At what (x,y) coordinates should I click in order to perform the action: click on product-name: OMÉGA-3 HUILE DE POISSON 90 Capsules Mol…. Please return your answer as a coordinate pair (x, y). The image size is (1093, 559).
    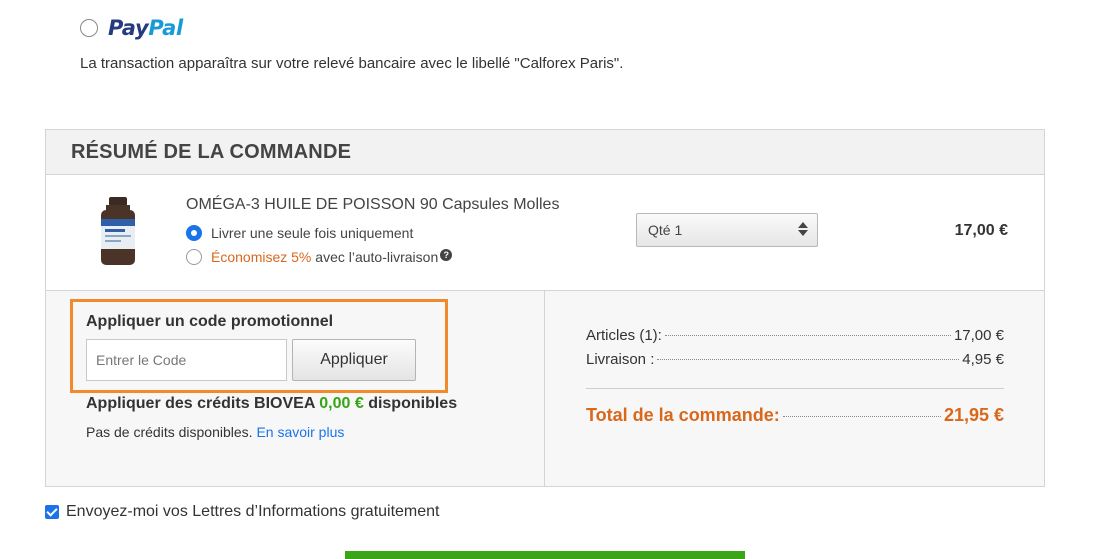
    Looking at the image, I should click on (373, 204).